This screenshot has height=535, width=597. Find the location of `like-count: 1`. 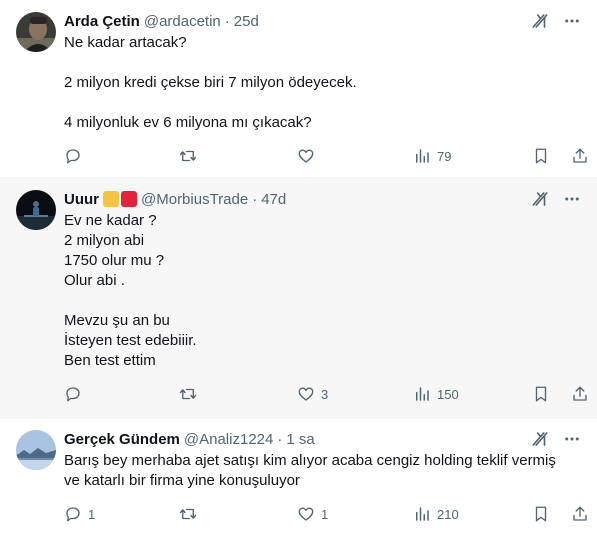

like-count: 1 is located at coordinates (325, 514).